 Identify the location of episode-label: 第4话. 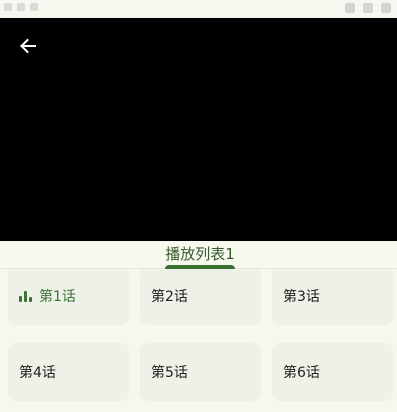
(37, 373).